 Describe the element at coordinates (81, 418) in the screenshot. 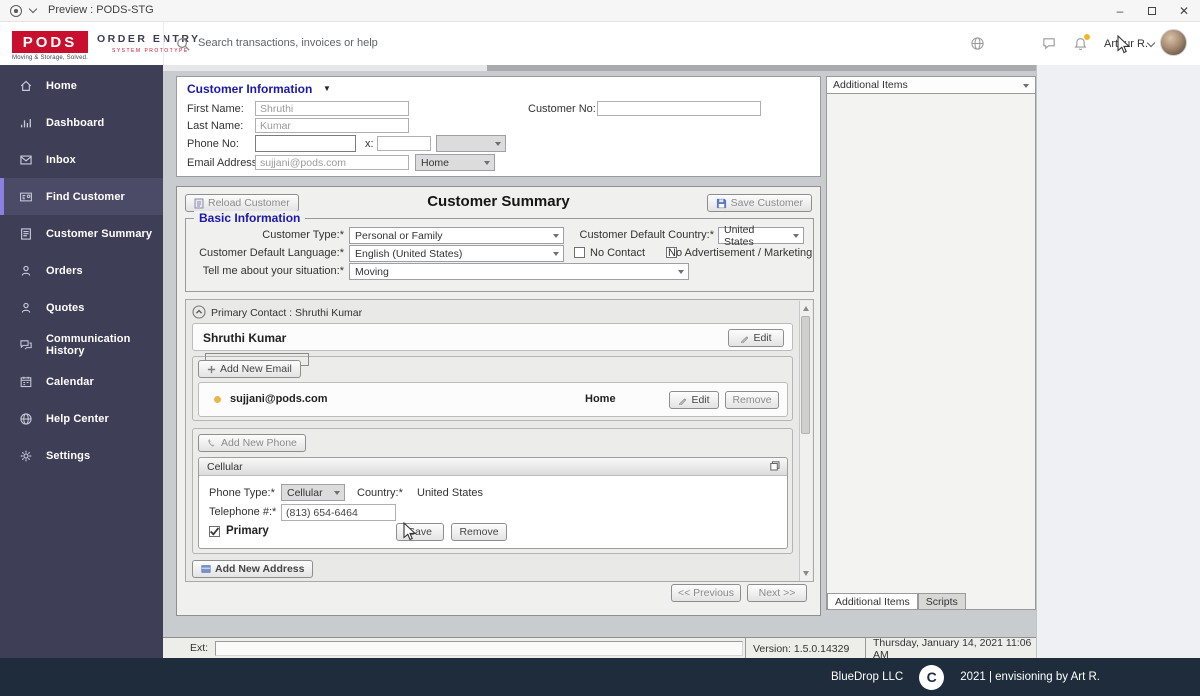

I see `sidebar-item-help-center: Help Center` at that location.